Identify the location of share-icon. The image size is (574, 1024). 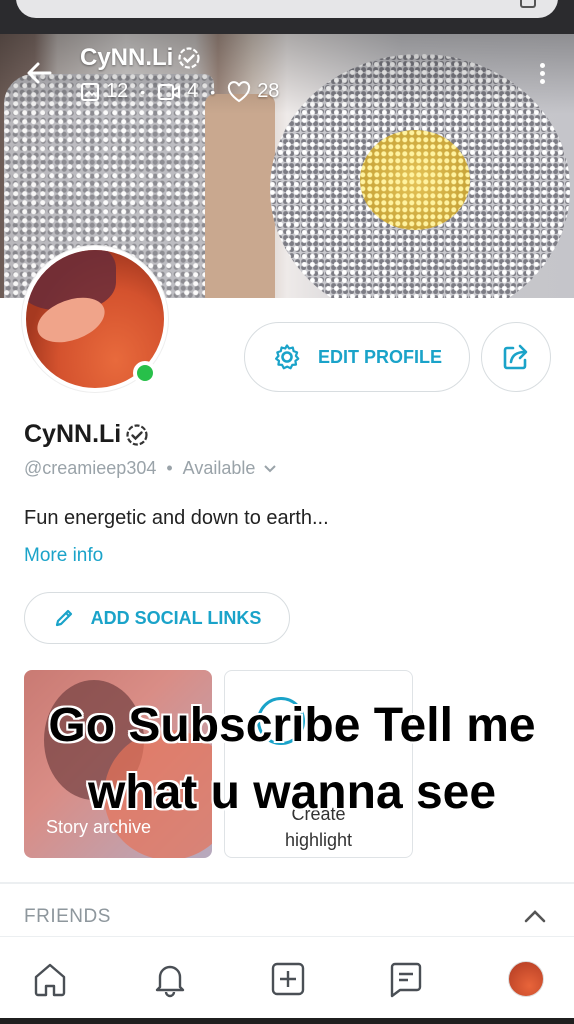
(516, 357).